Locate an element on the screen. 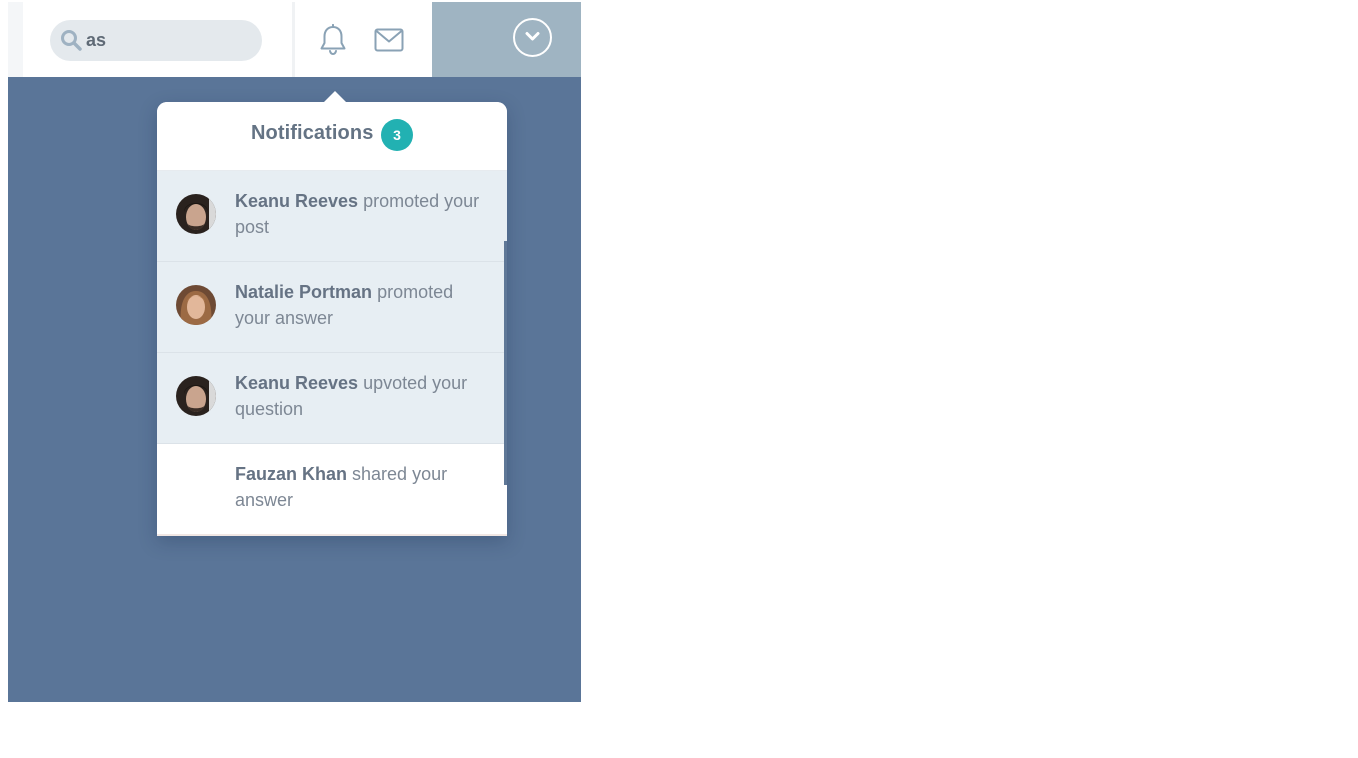 This screenshot has width=1358, height=758. notification-item: Keanu Reeves promoted your post is located at coordinates (332, 216).